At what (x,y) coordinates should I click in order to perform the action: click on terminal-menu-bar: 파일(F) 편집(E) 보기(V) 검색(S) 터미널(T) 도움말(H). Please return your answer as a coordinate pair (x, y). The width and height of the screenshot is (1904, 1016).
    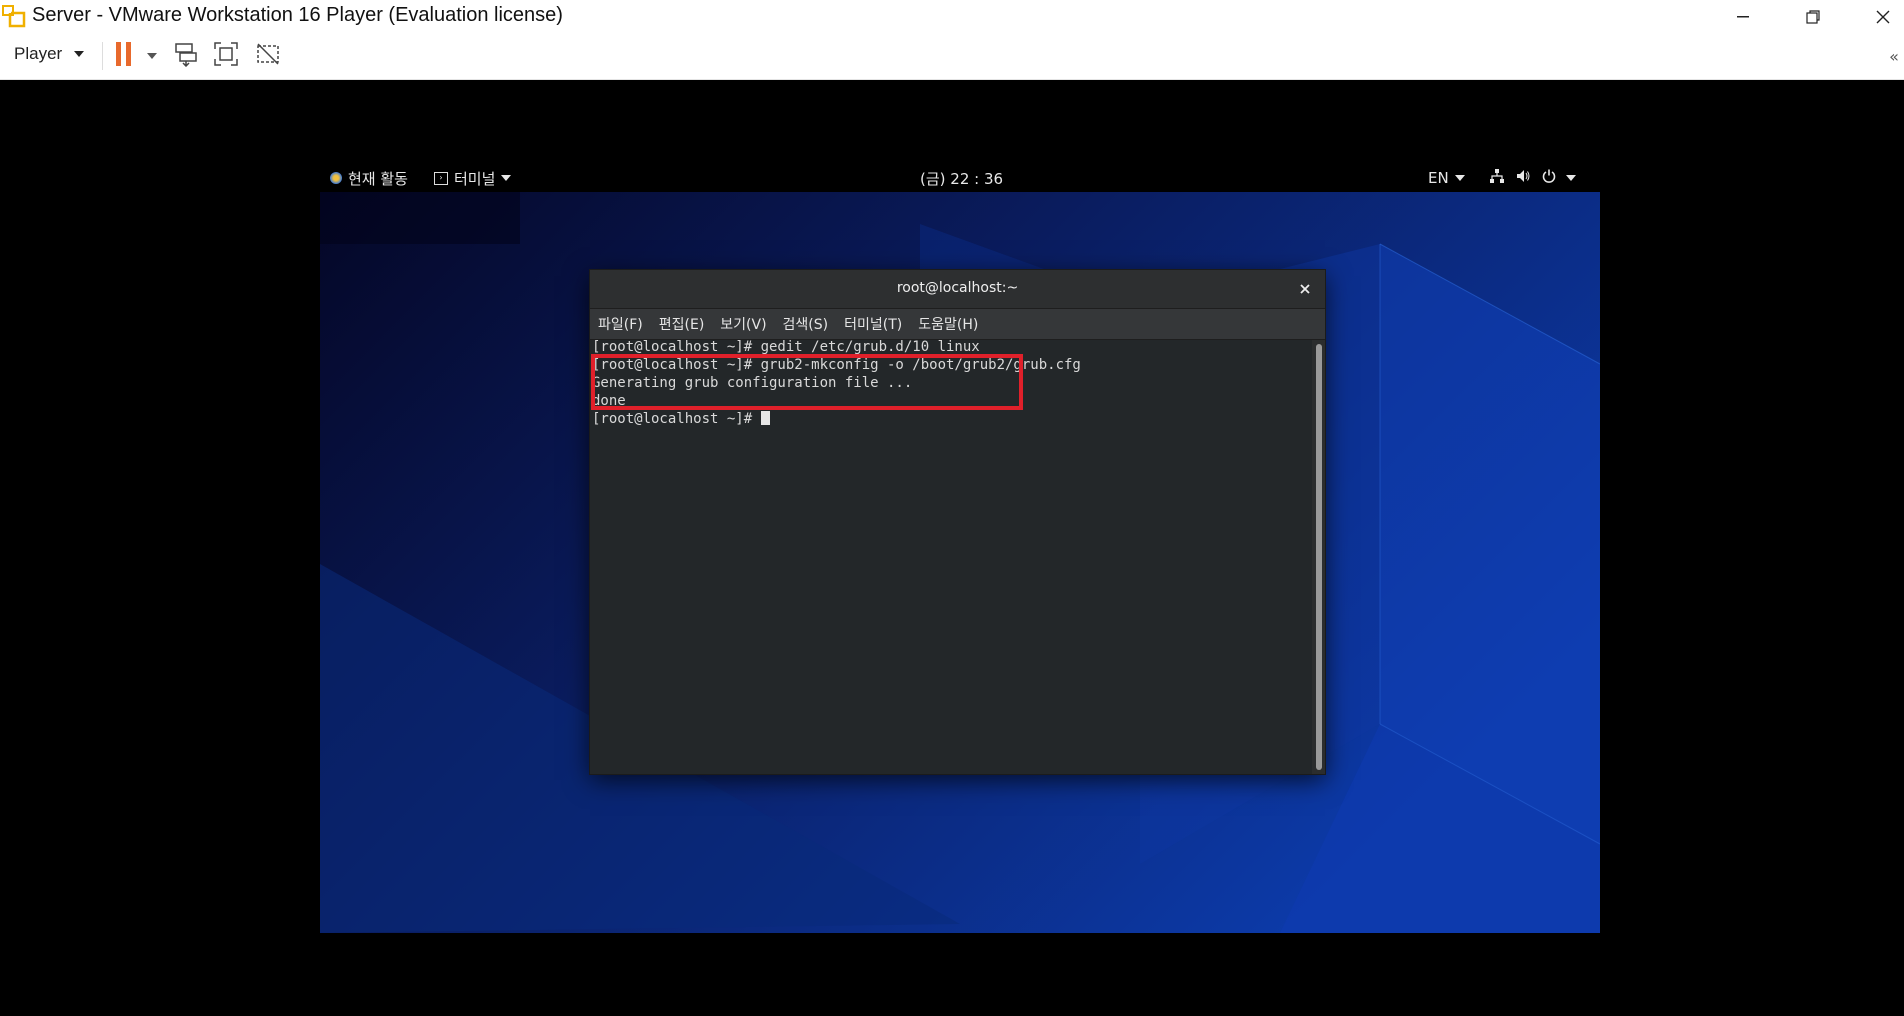
    Looking at the image, I should click on (957, 324).